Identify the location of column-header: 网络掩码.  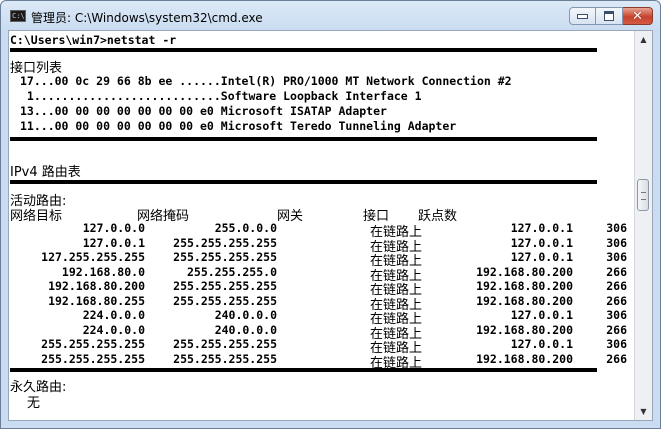
(163, 216).